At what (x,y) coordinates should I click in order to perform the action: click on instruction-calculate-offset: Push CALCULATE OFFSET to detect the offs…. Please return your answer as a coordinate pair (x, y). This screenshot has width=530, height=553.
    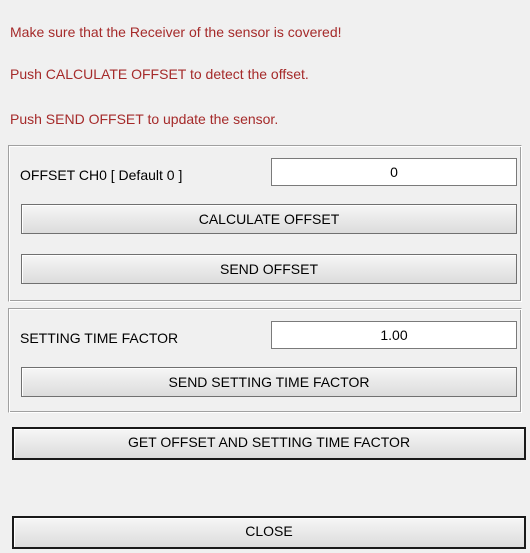
    Looking at the image, I should click on (159, 74).